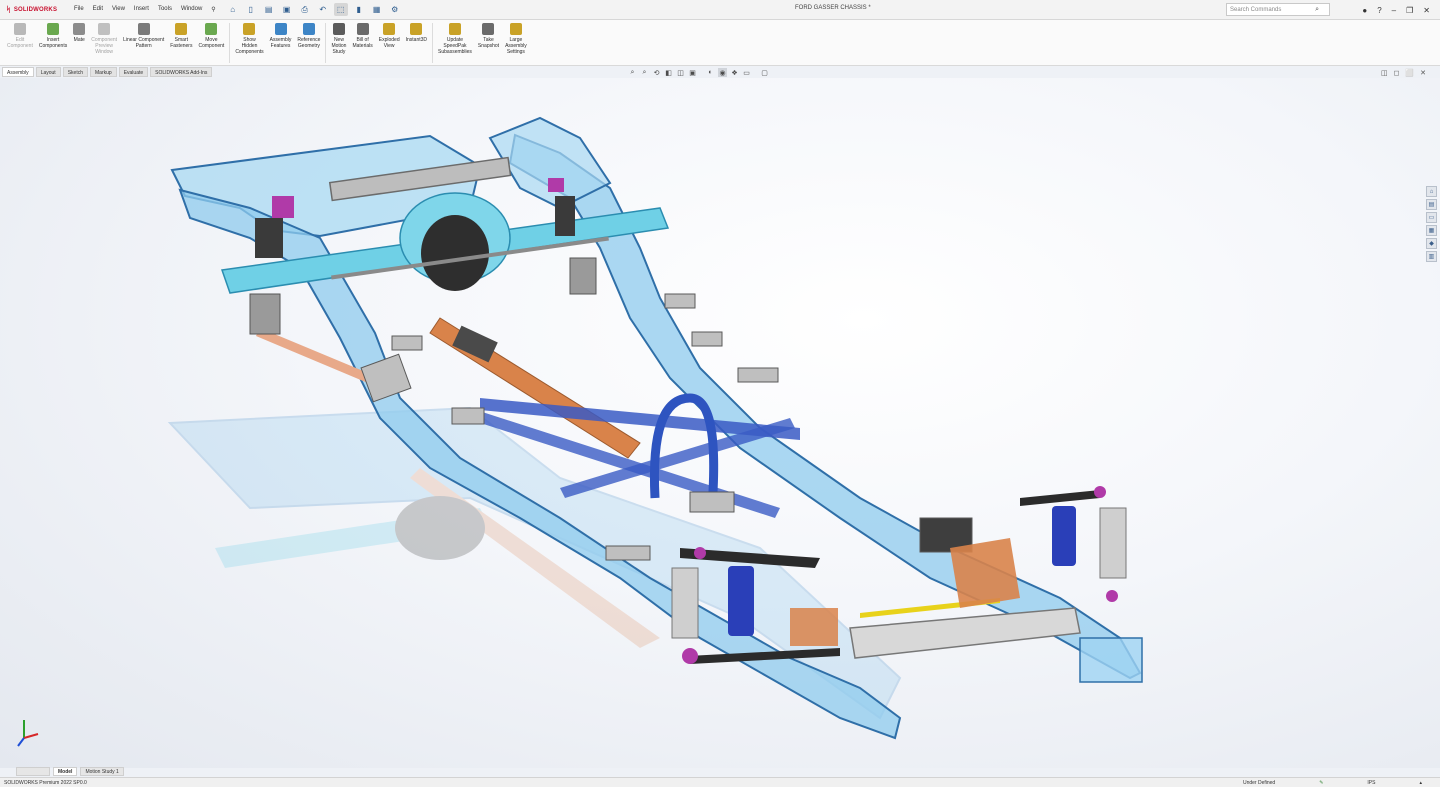  What do you see at coordinates (1394, 10) in the screenshot?
I see `minimize-icon: –` at bounding box center [1394, 10].